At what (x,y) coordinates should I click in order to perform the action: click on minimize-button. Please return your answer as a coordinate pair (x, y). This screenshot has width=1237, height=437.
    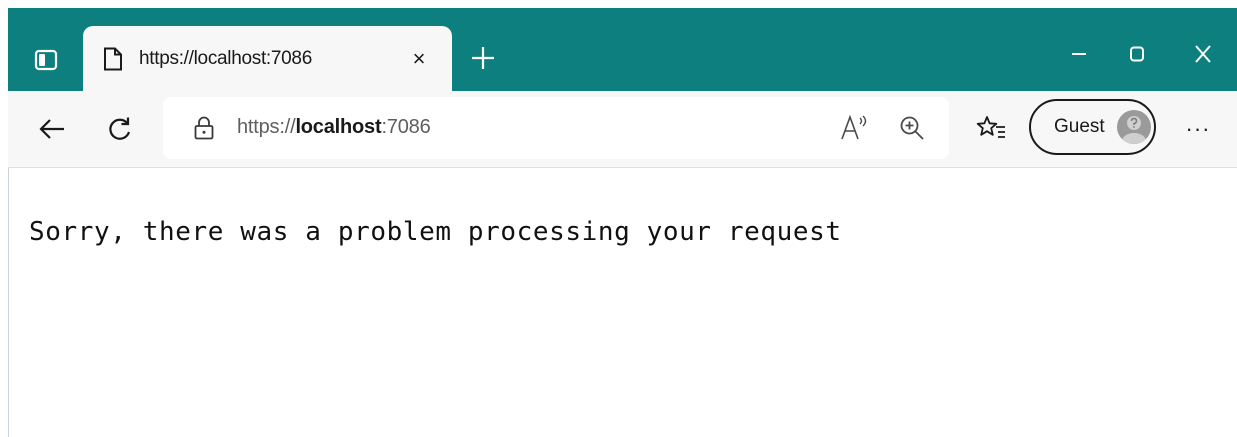
    Looking at the image, I should click on (1079, 54).